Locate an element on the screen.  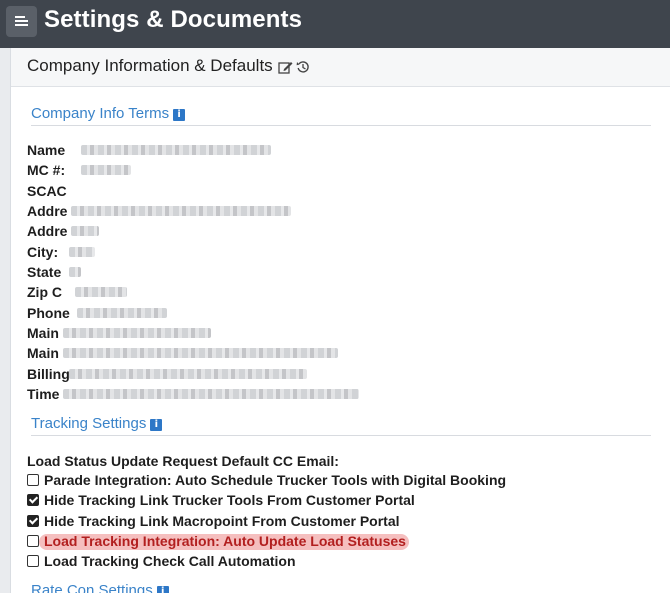
history-icon is located at coordinates (303, 69).